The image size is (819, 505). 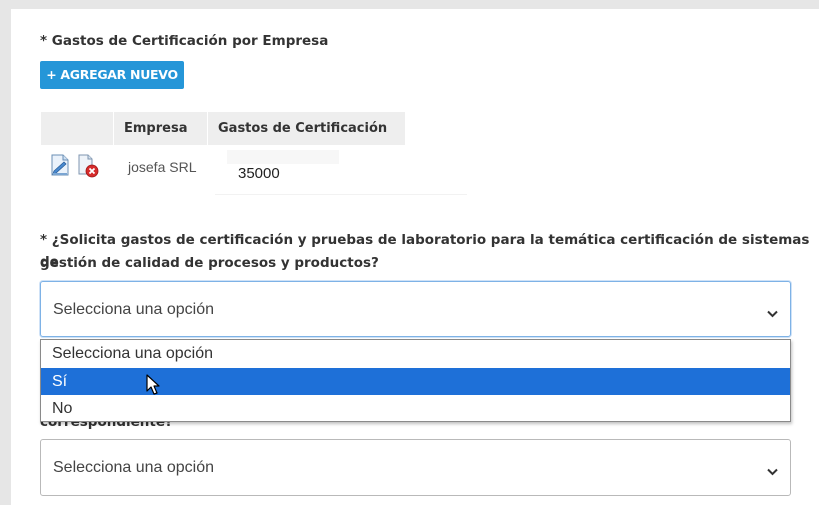 I want to click on table-header: Empresa Gastos de Certificación, so click(x=223, y=128).